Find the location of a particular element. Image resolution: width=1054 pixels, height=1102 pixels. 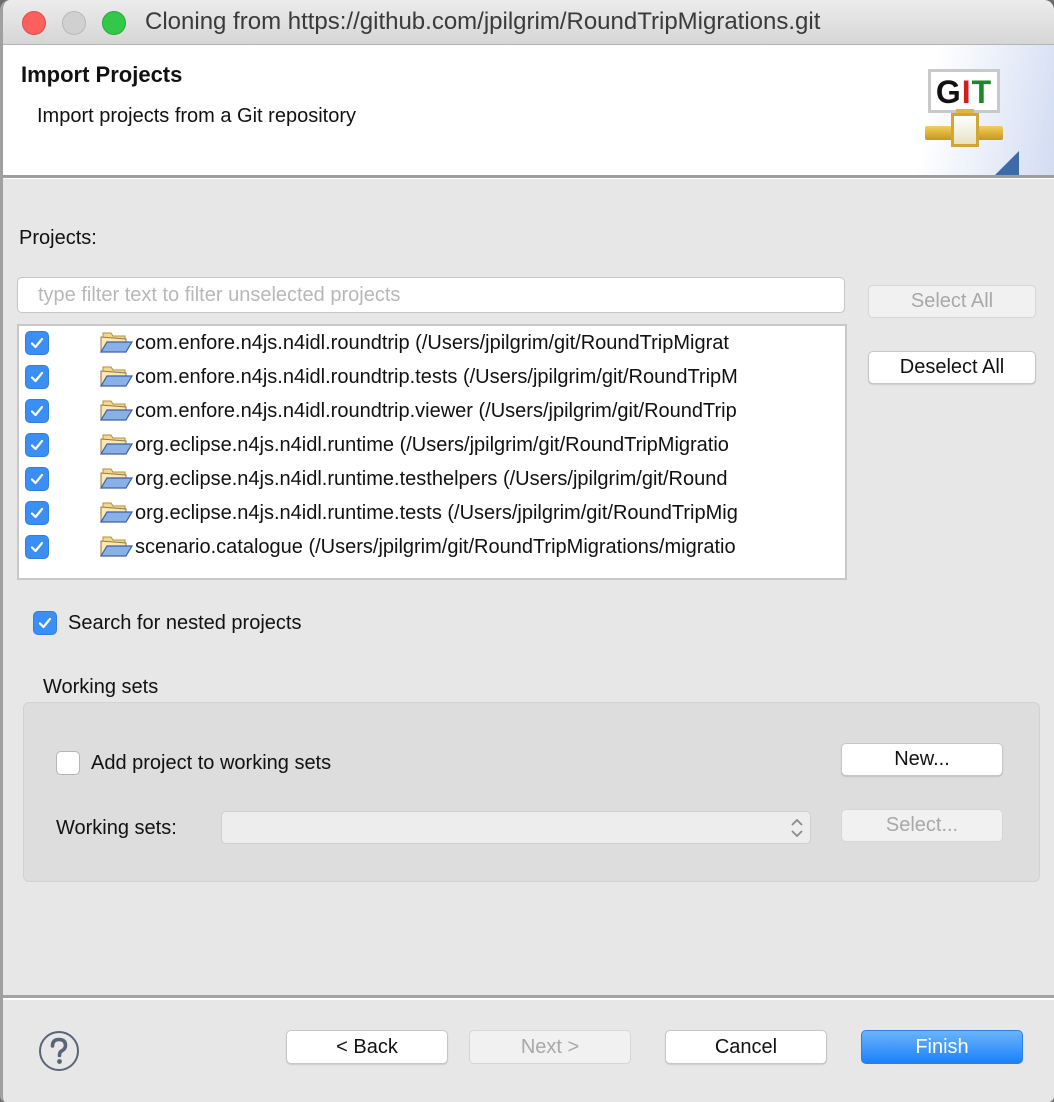

working-sets-label: Working sets: is located at coordinates (116, 828).